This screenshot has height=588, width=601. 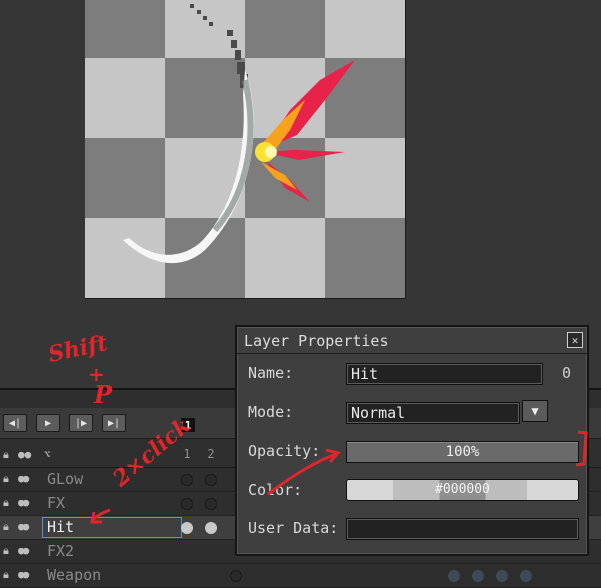 I want to click on next-frame-icon: |▶, so click(x=81, y=423).